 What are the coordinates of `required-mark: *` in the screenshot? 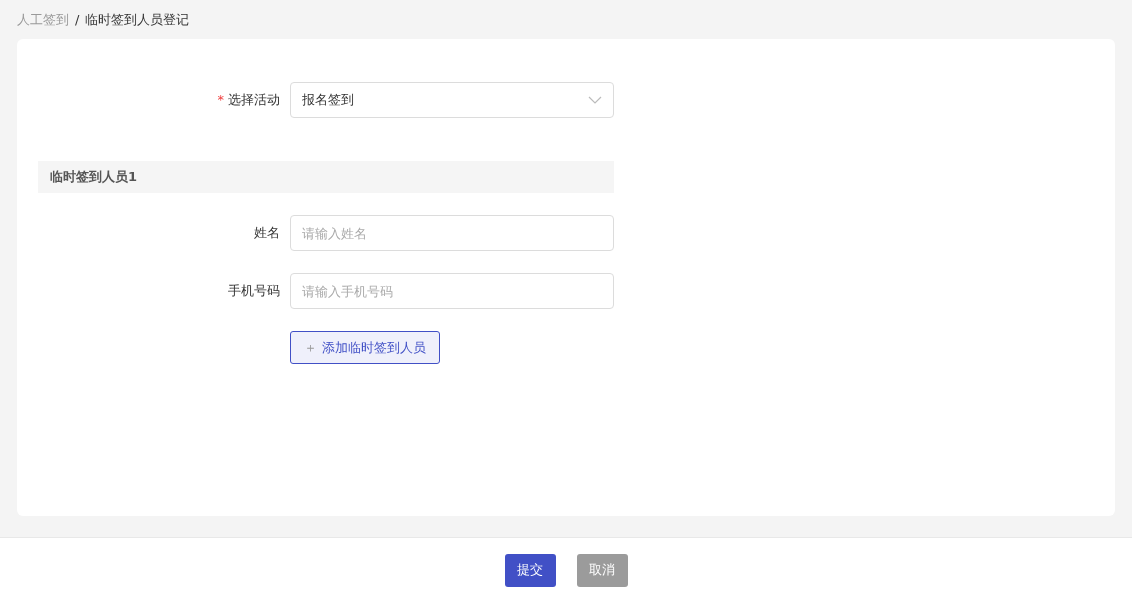 It's located at (220, 100).